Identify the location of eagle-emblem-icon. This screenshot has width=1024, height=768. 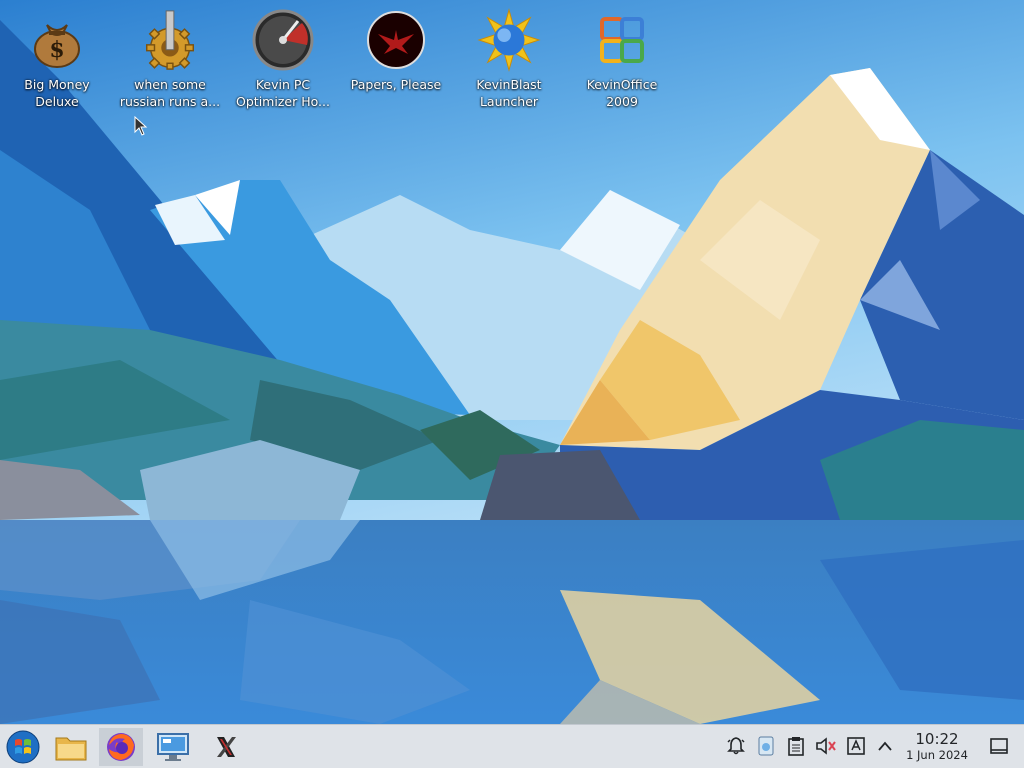
(396, 40).